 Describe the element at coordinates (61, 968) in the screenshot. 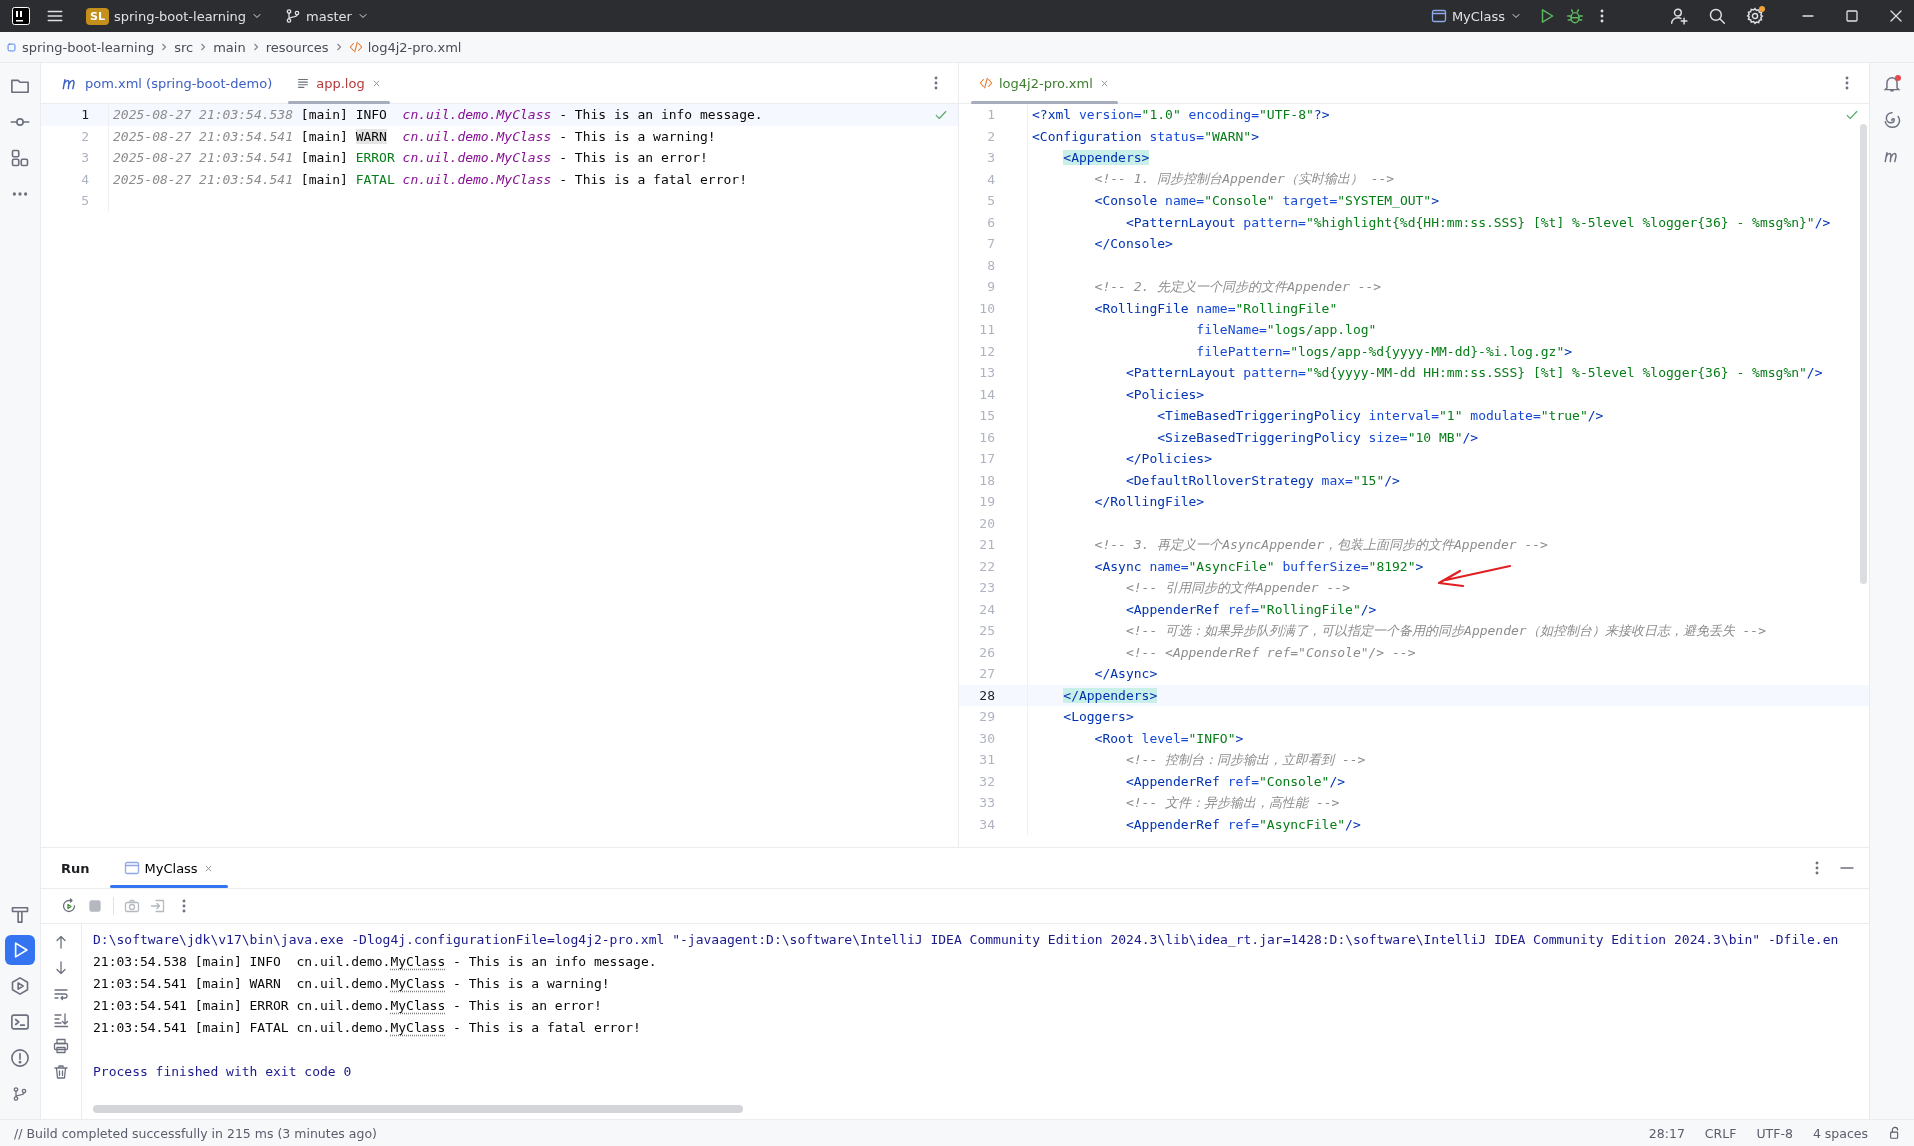

I see `arrow-down-icon` at that location.